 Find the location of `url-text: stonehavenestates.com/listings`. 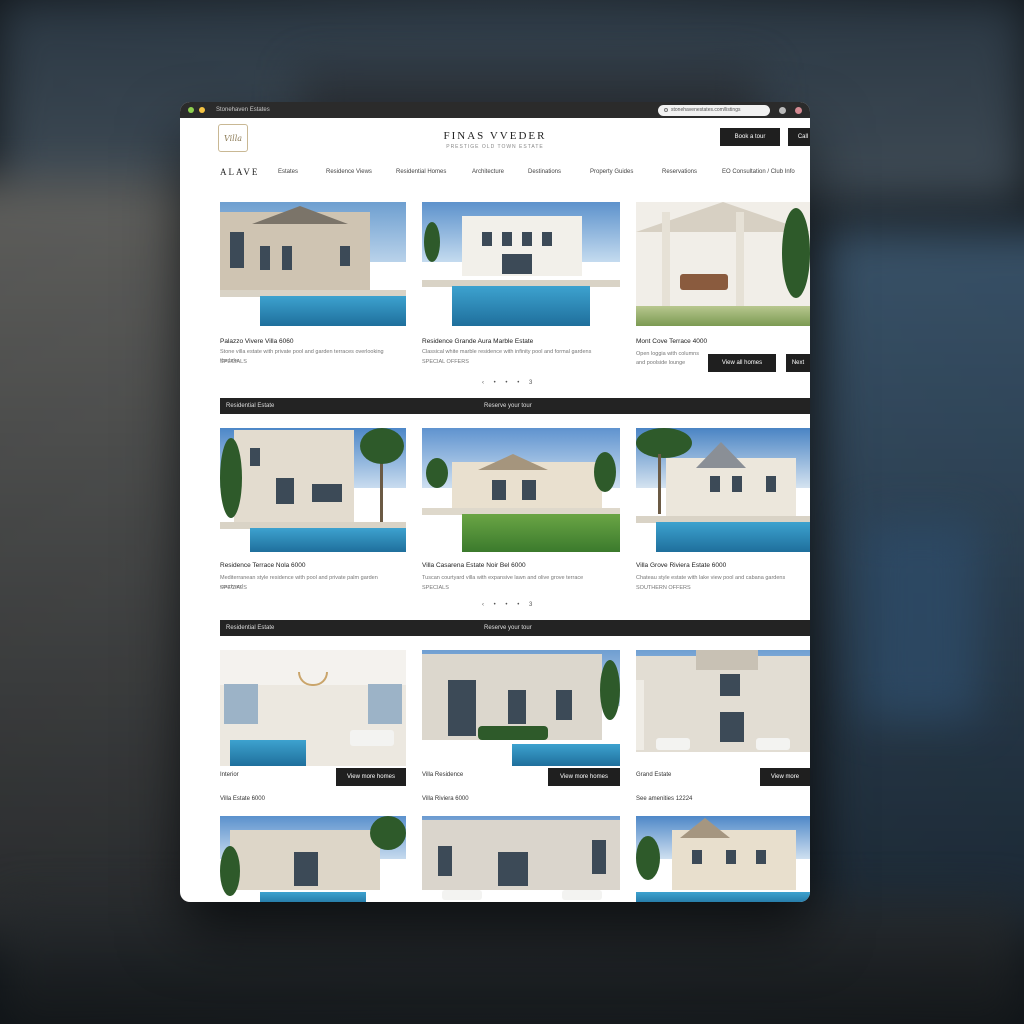

url-text: stonehavenestates.com/listings is located at coordinates (706, 110).